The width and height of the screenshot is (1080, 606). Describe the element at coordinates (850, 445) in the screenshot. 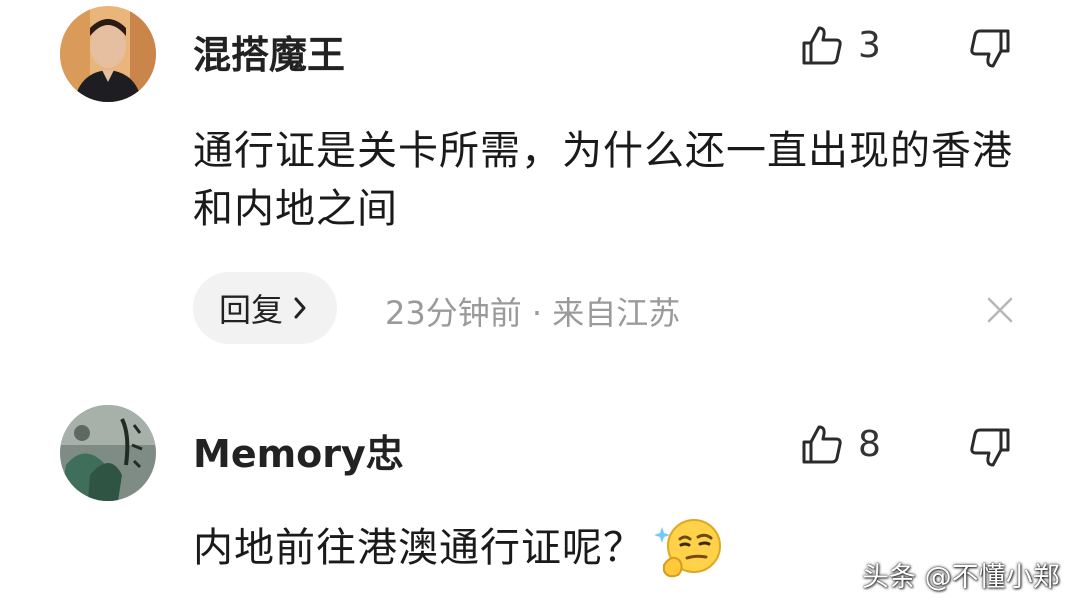

I see `like-button: 8` at that location.